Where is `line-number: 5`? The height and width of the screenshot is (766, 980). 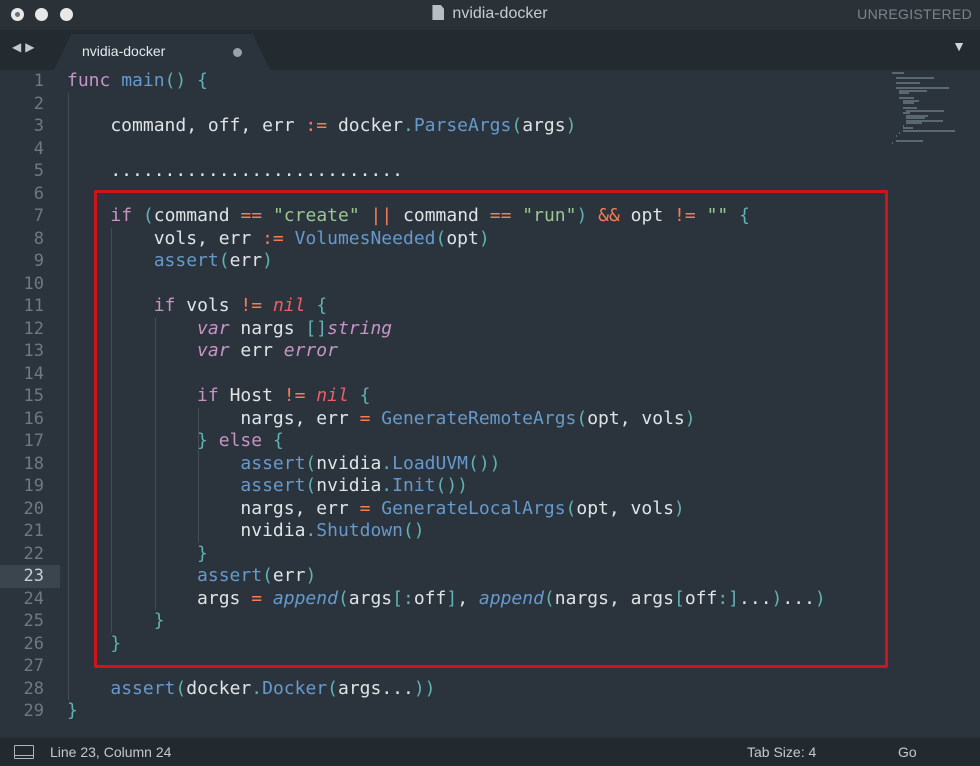 line-number: 5 is located at coordinates (38, 171).